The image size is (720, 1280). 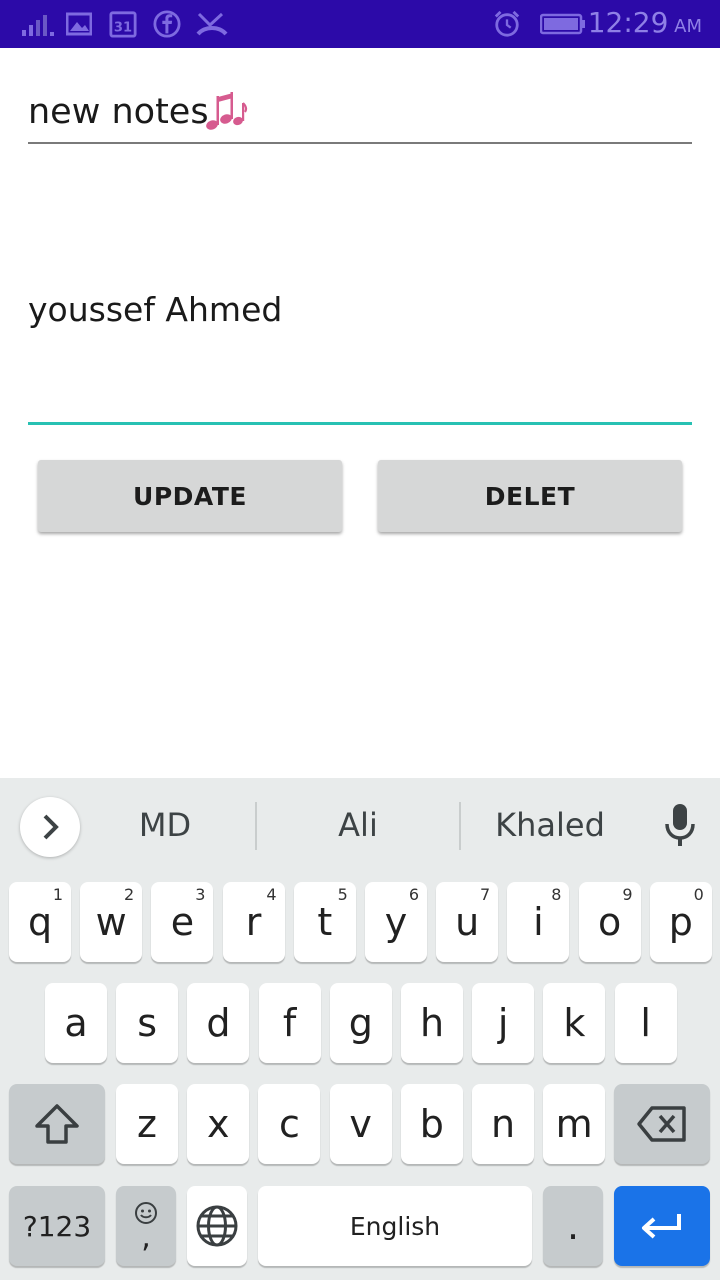 I want to click on key-label: b, so click(x=431, y=1124).